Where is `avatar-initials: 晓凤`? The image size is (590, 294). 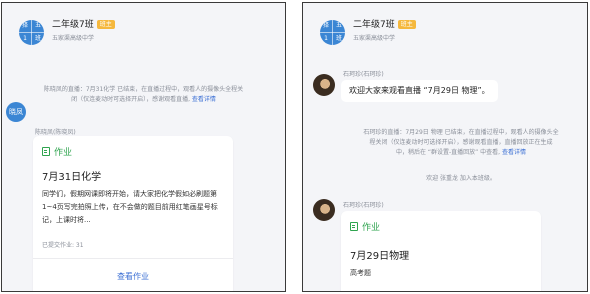 avatar-initials: 晓凤 is located at coordinates (16, 112).